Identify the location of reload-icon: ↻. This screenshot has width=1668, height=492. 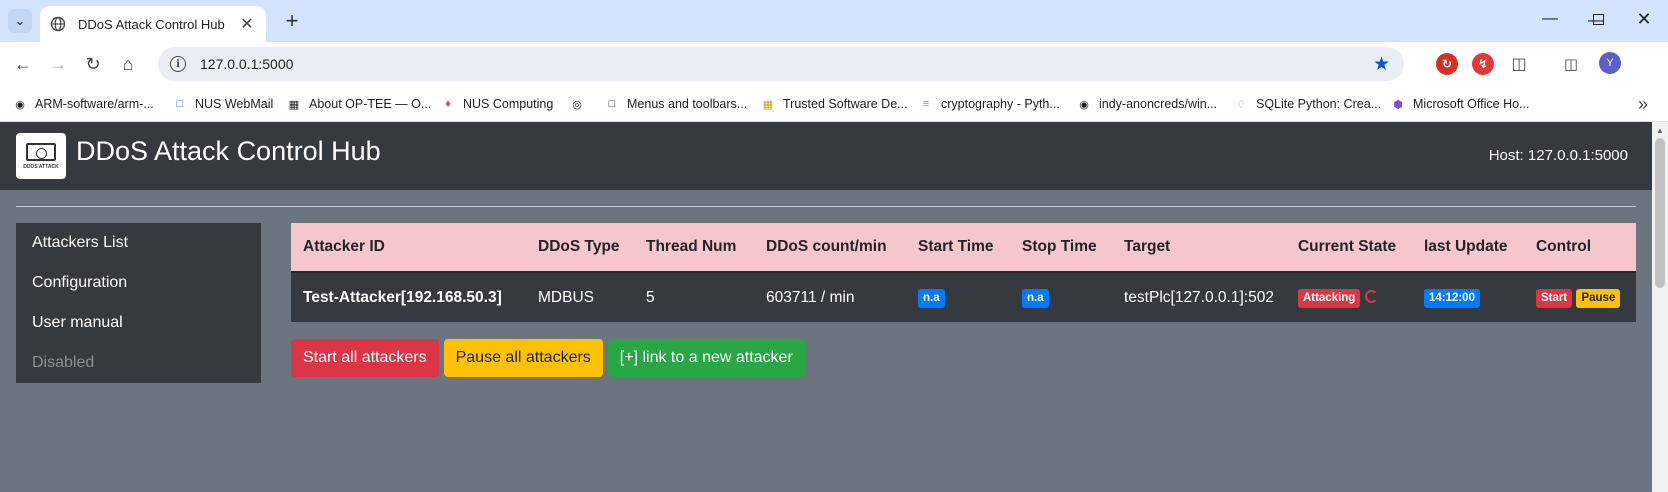
(93, 64).